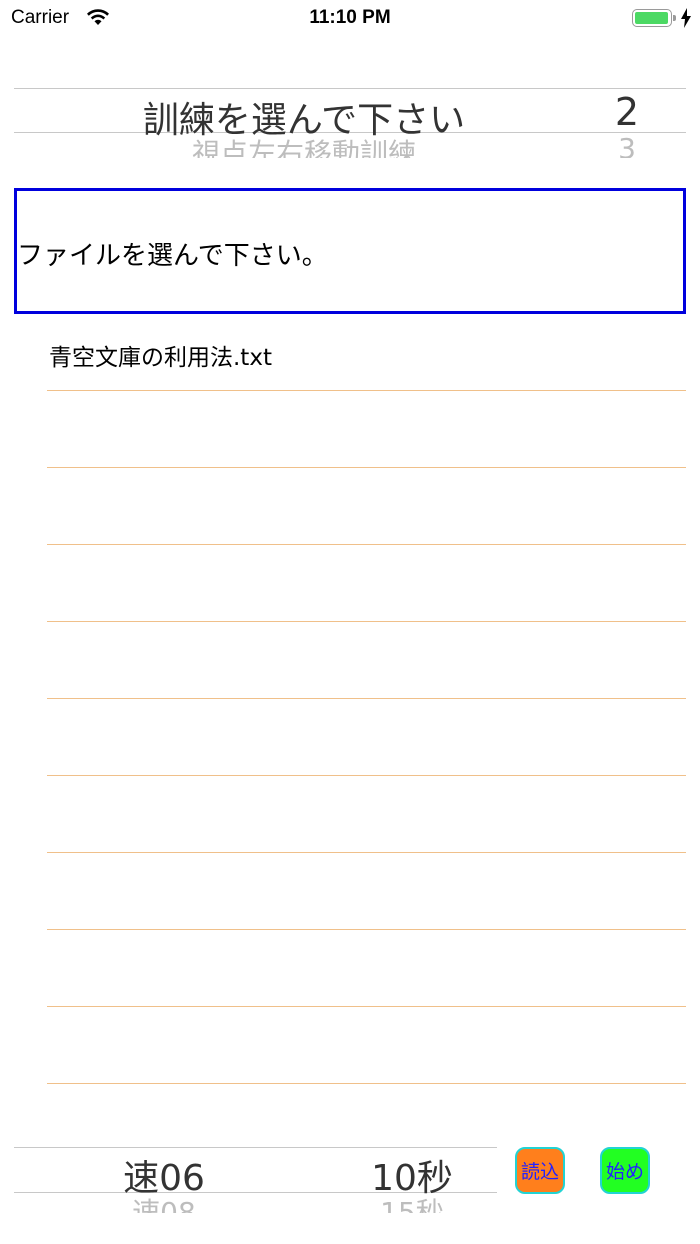 This screenshot has height=1244, width=700. Describe the element at coordinates (627, 112) in the screenshot. I see `training-number-selected: 2` at that location.